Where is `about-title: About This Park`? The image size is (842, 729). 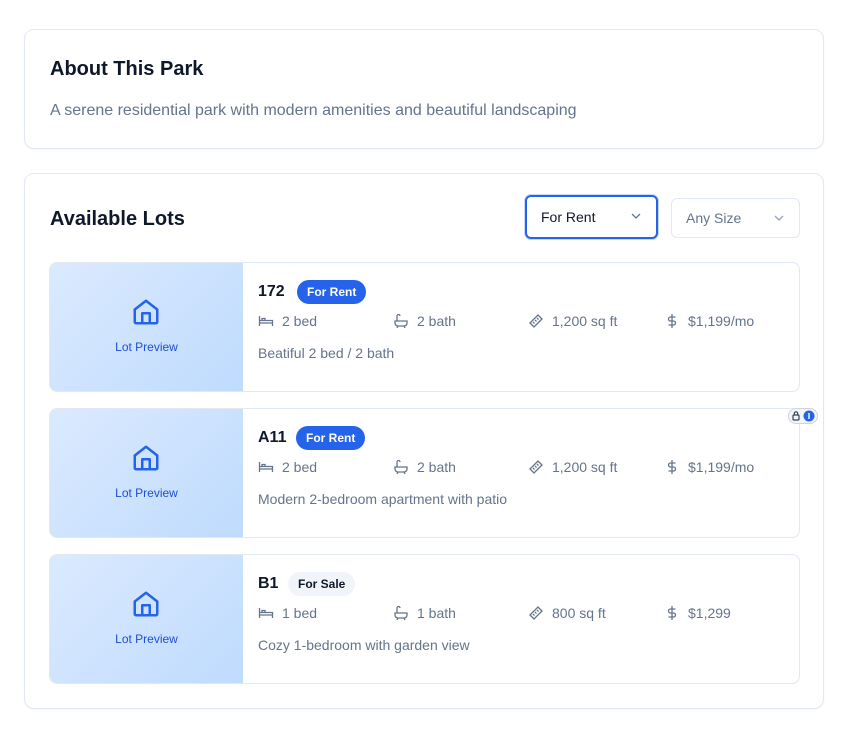 about-title: About This Park is located at coordinates (127, 69).